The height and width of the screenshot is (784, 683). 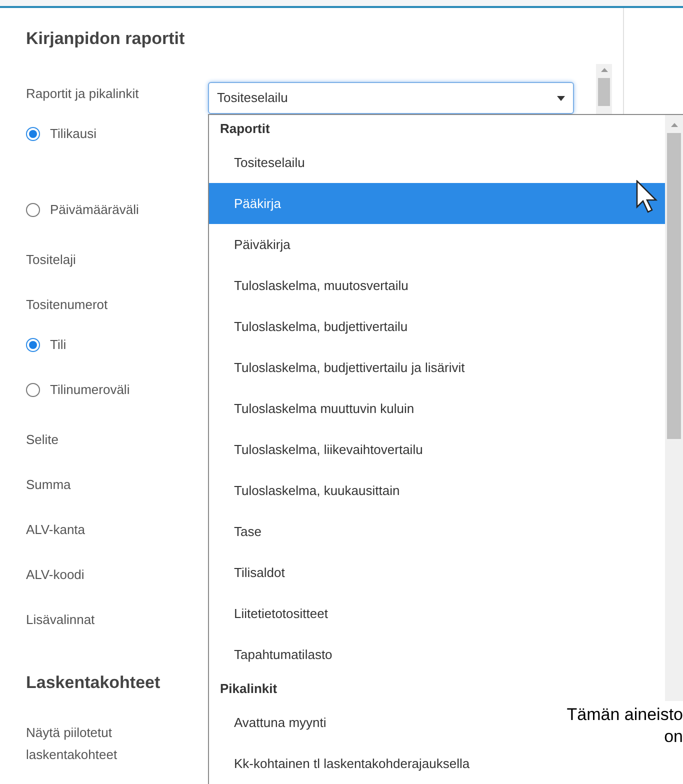 What do you see at coordinates (60, 620) in the screenshot?
I see `field-label: Lisävalinnat` at bounding box center [60, 620].